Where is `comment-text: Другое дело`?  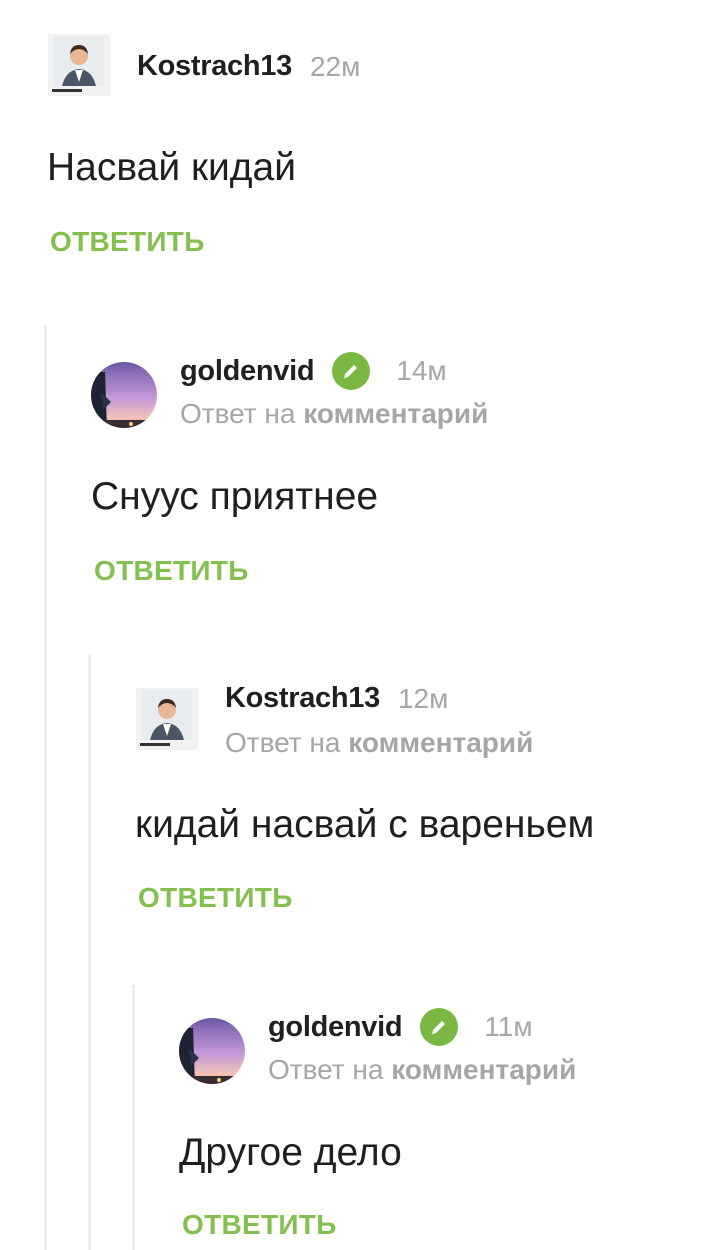 comment-text: Другое дело is located at coordinates (290, 1152).